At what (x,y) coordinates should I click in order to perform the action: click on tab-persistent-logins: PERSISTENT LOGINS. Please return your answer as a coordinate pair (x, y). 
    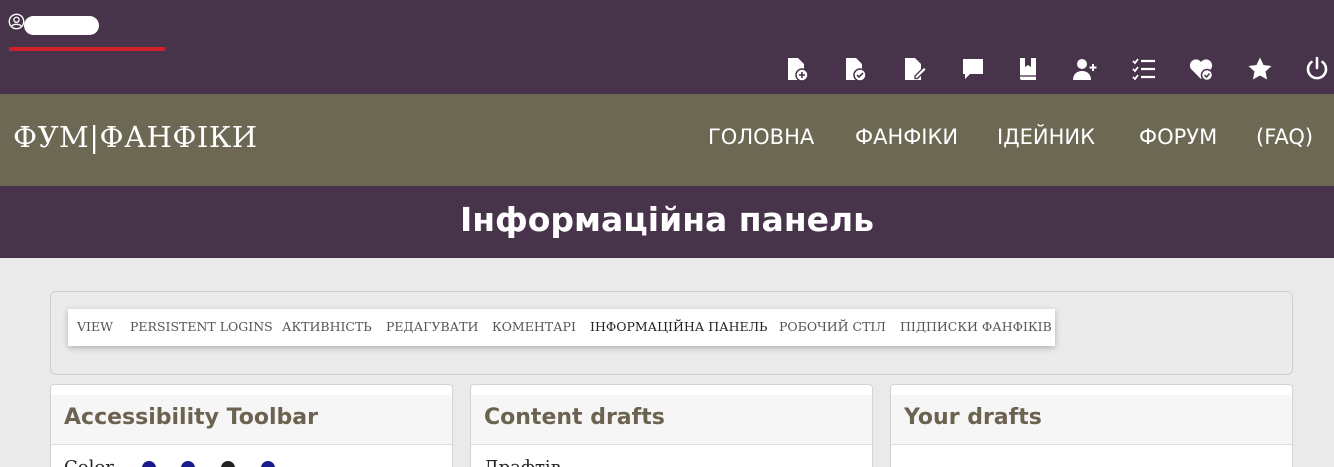
    Looking at the image, I should click on (201, 326).